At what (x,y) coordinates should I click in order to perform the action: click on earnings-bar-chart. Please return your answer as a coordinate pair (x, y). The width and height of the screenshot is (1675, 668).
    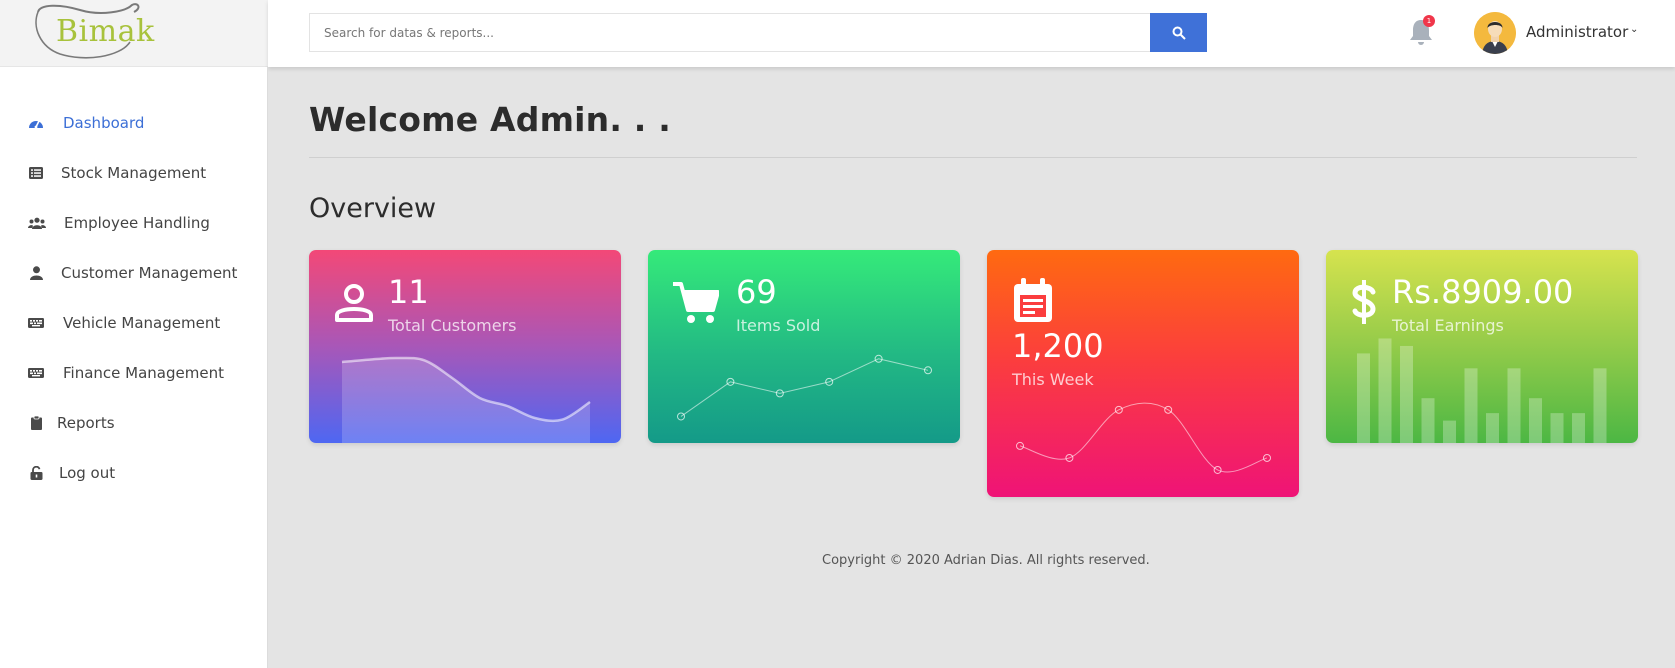
    Looking at the image, I should click on (1482, 390).